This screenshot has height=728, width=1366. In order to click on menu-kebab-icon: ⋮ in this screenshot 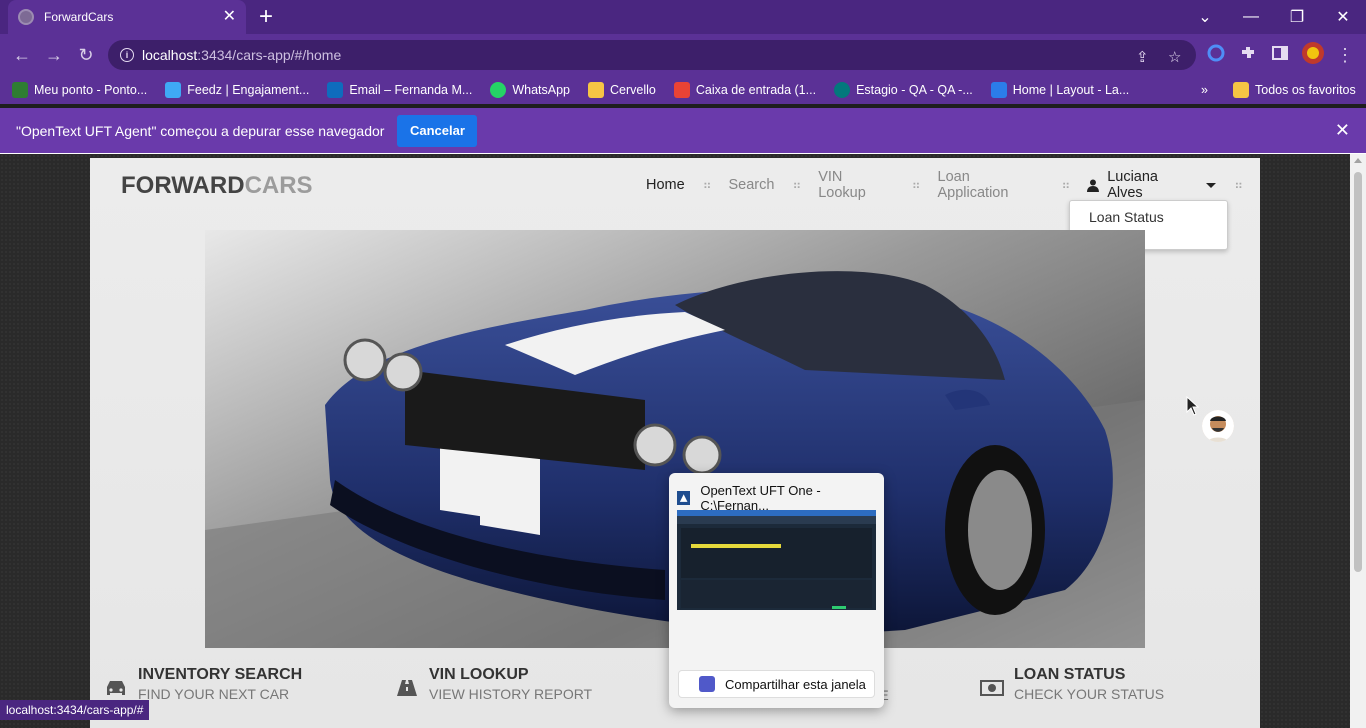, I will do `click(1345, 55)`.